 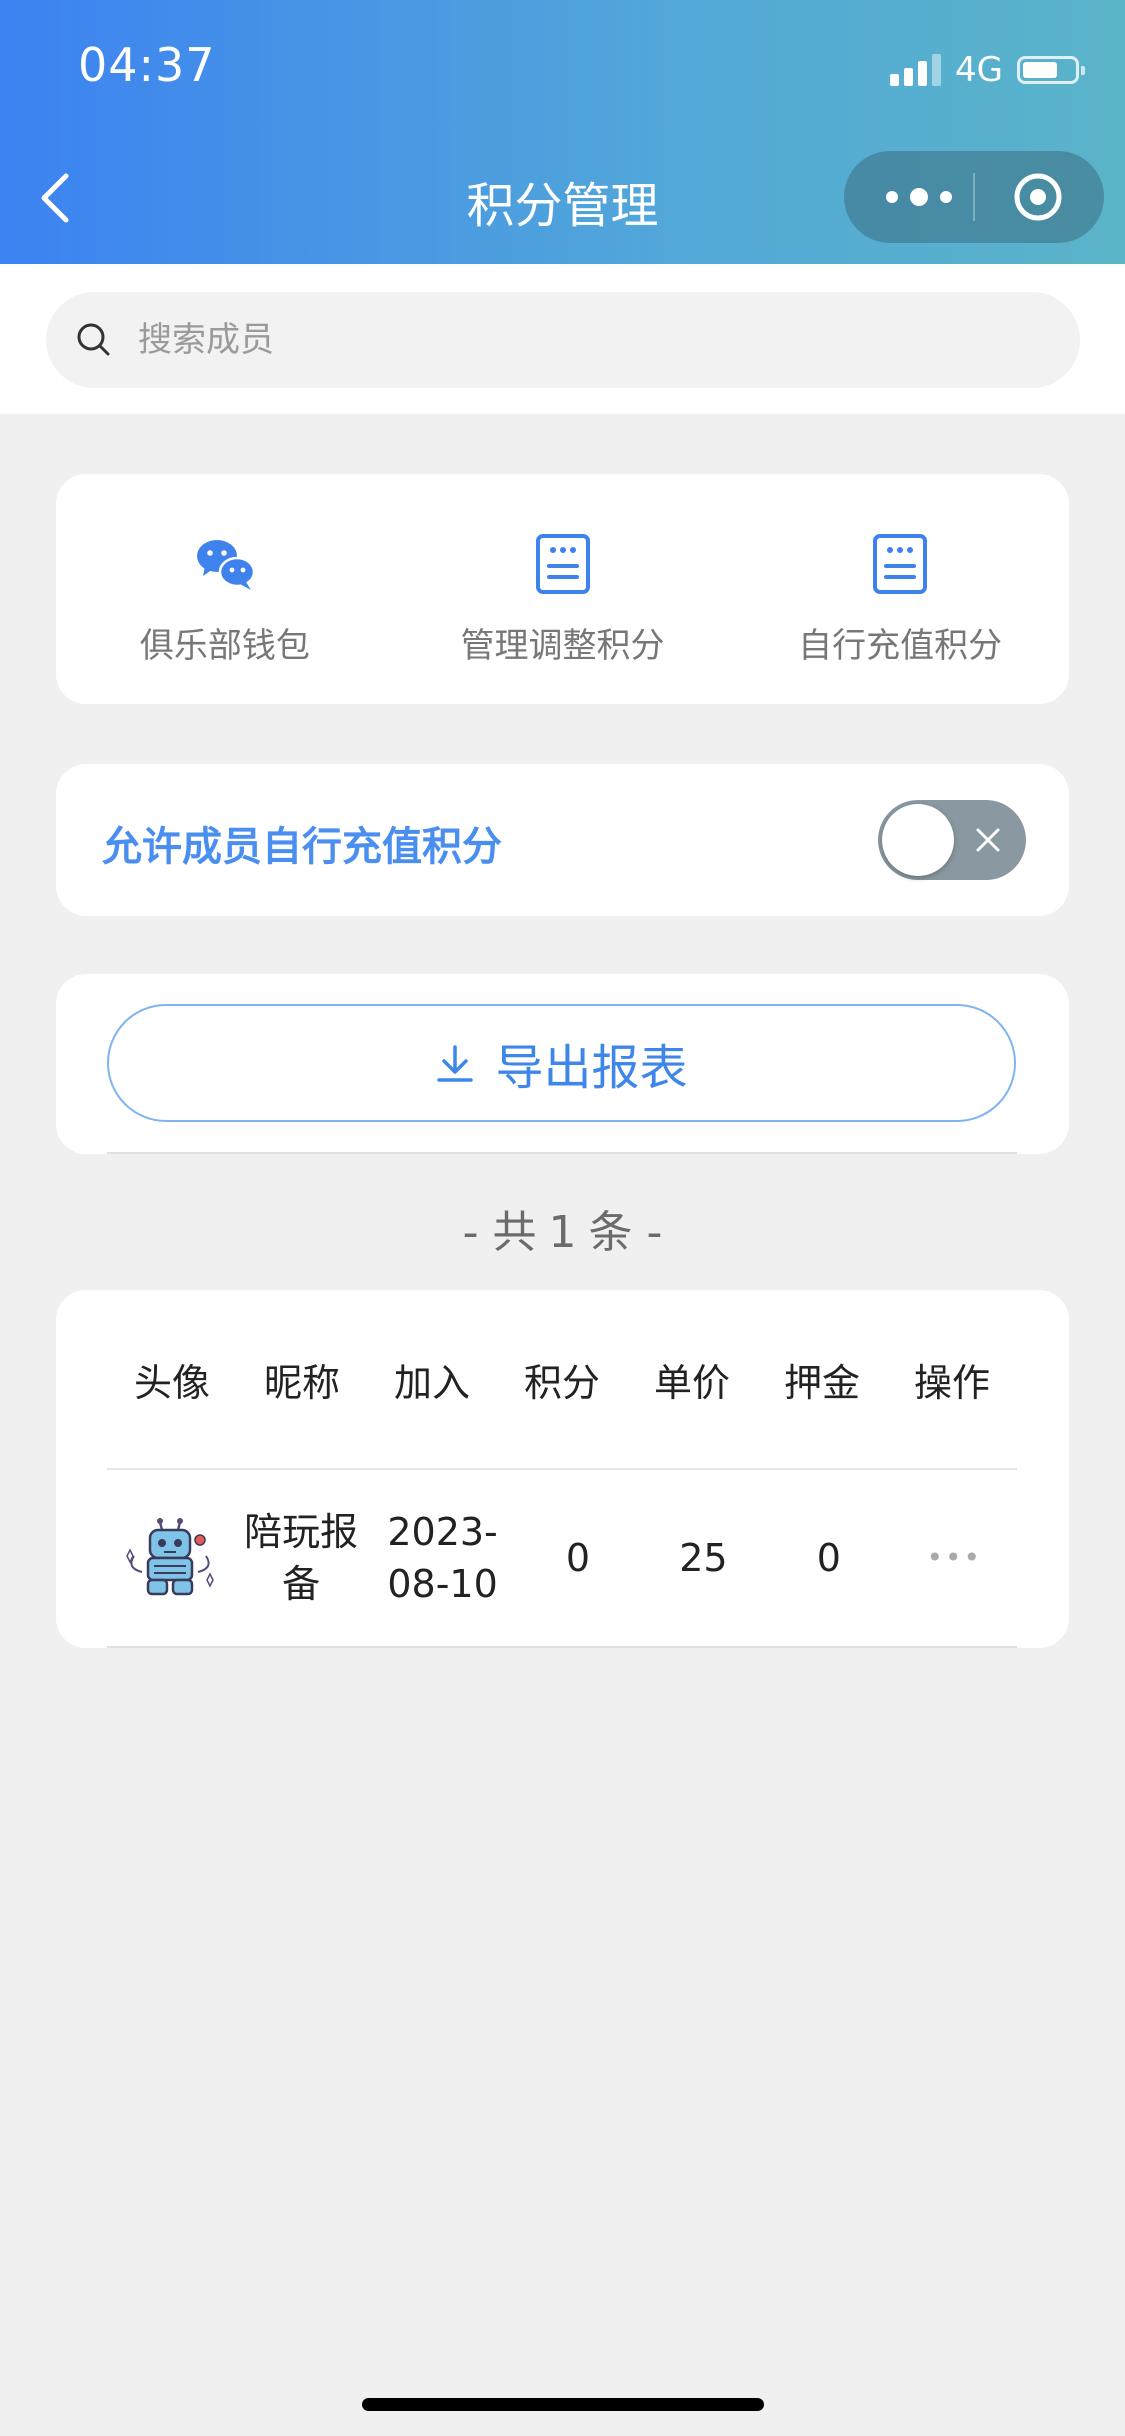 I want to click on member-avatar-cell, so click(x=169, y=1558).